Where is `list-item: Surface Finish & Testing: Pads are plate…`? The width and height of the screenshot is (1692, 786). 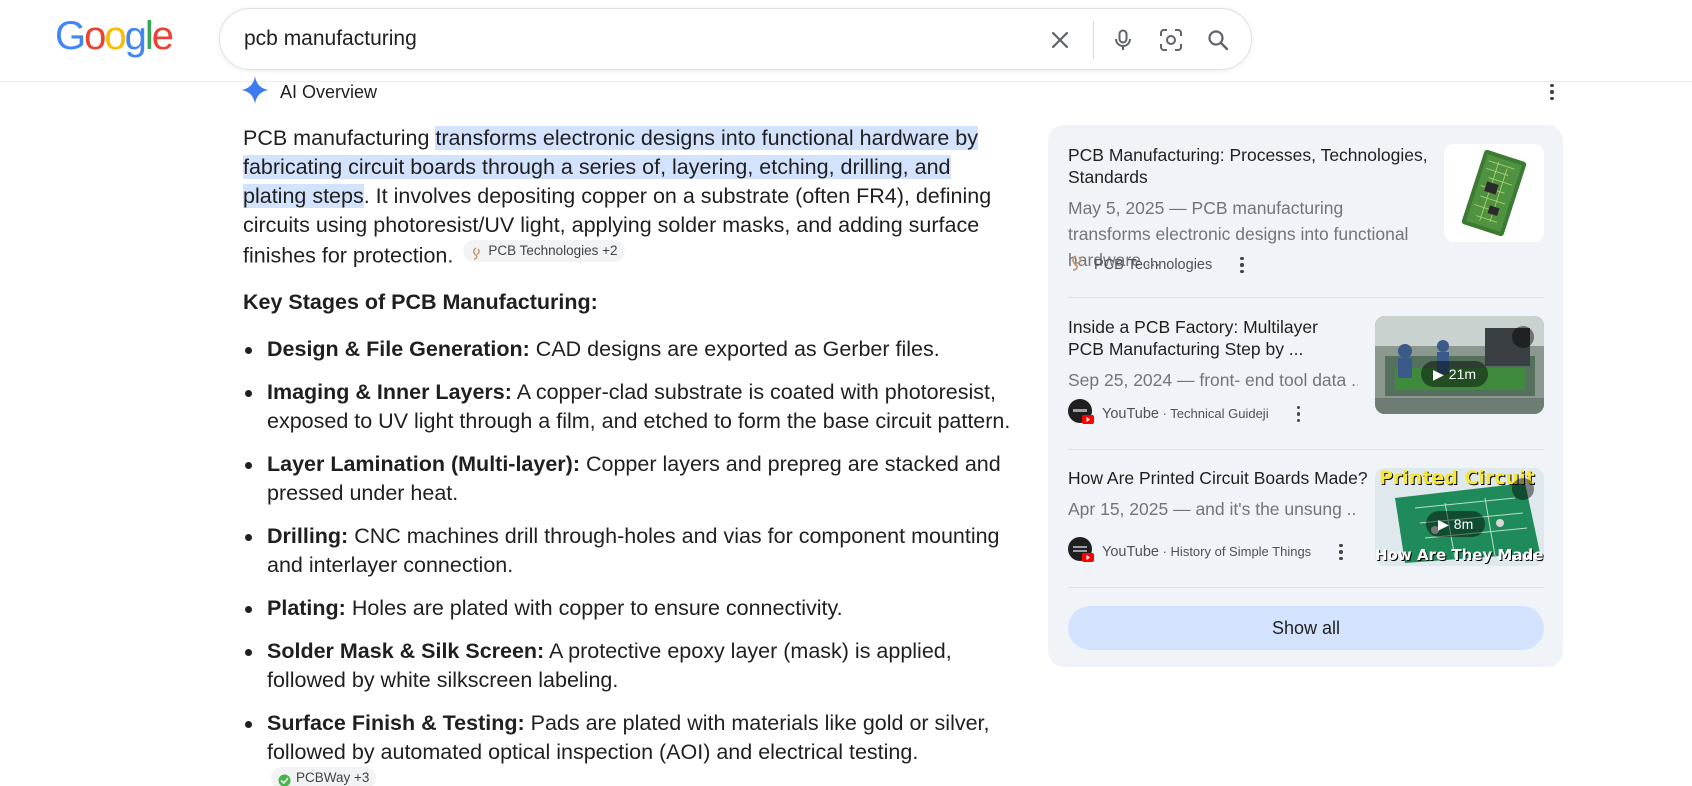 list-item: Surface Finish & Testing: Pads are plate… is located at coordinates (627, 747).